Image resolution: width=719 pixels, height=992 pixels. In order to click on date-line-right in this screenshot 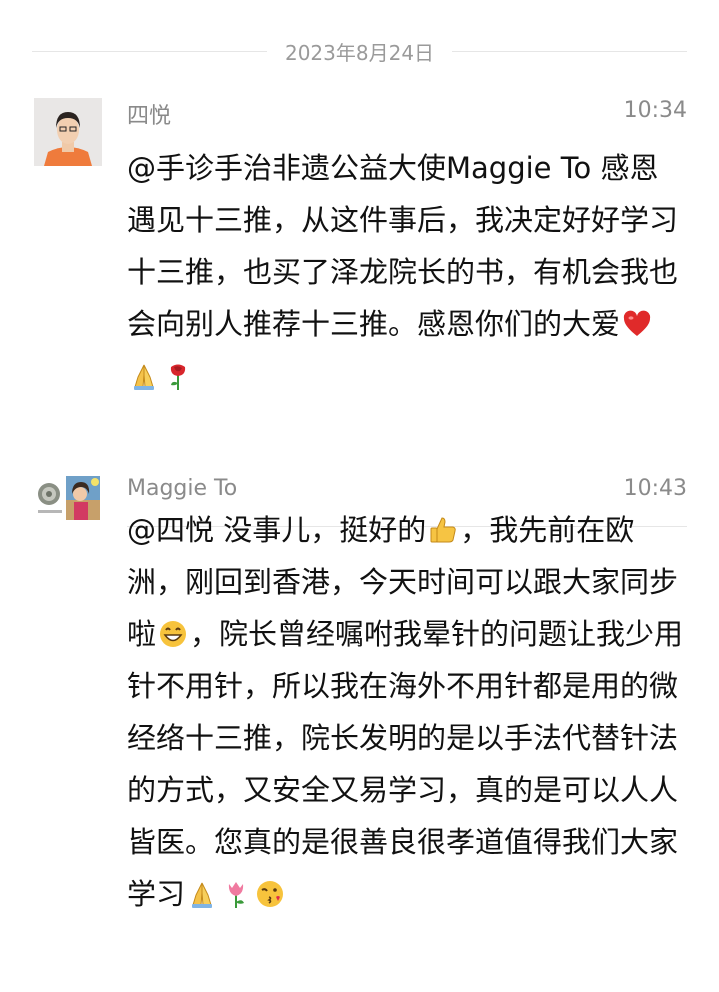, I will do `click(570, 51)`.